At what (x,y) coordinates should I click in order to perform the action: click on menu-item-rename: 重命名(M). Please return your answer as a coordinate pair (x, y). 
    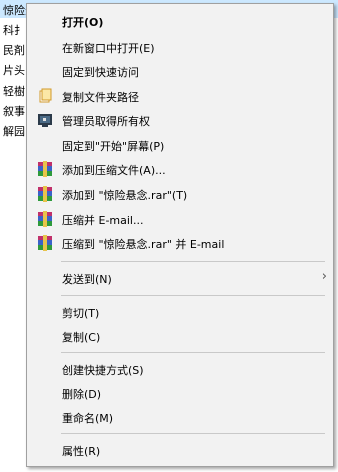
    Looking at the image, I should click on (180, 417).